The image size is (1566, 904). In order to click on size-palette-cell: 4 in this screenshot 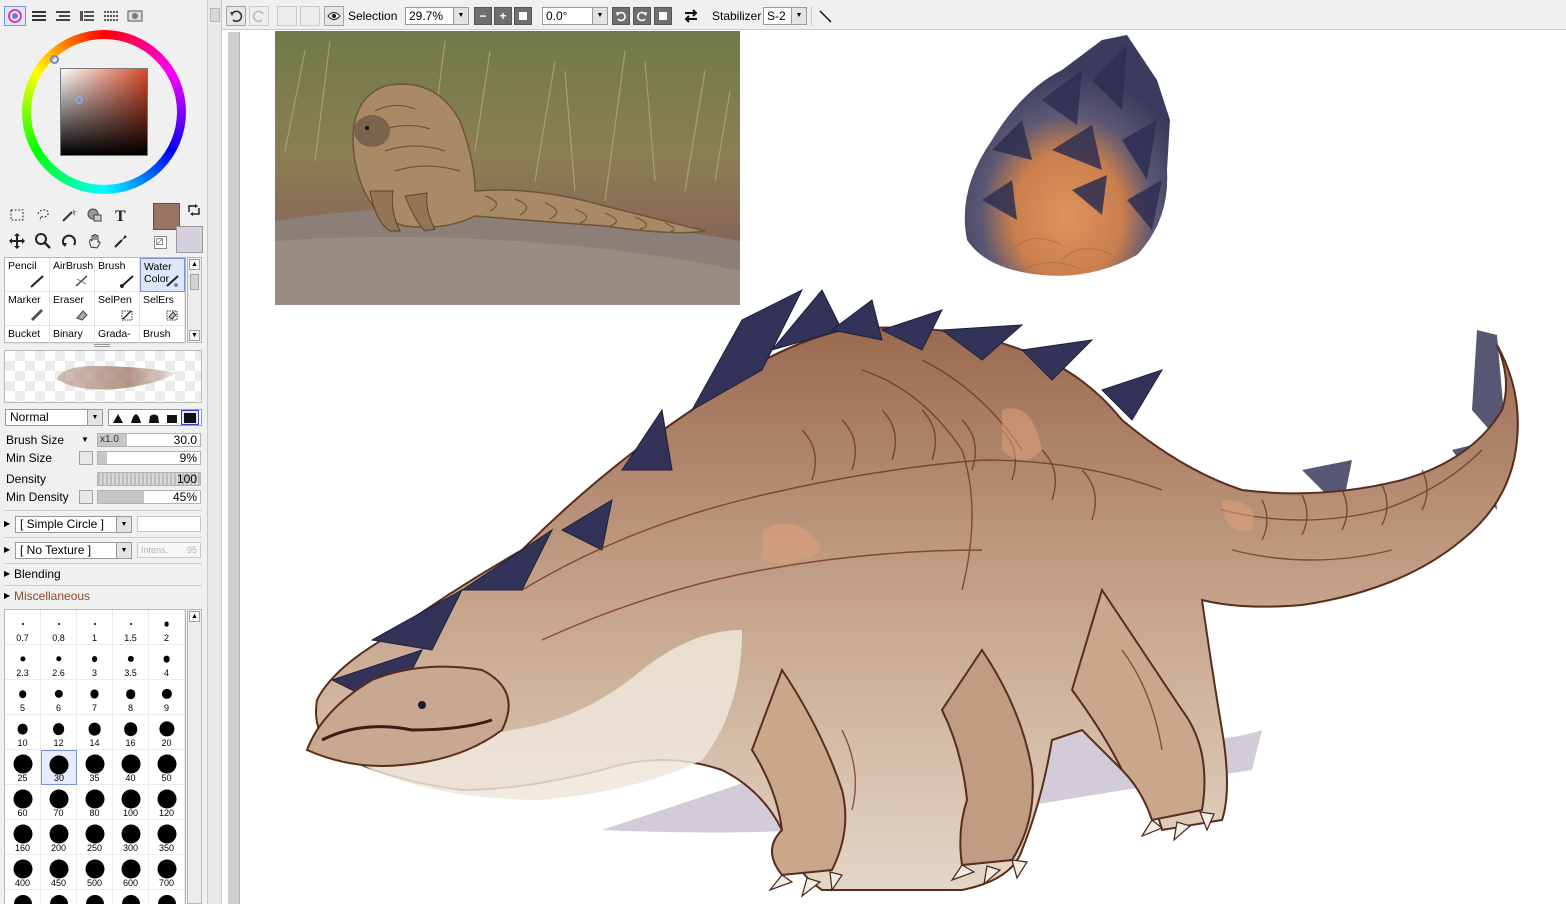, I will do `click(167, 662)`.